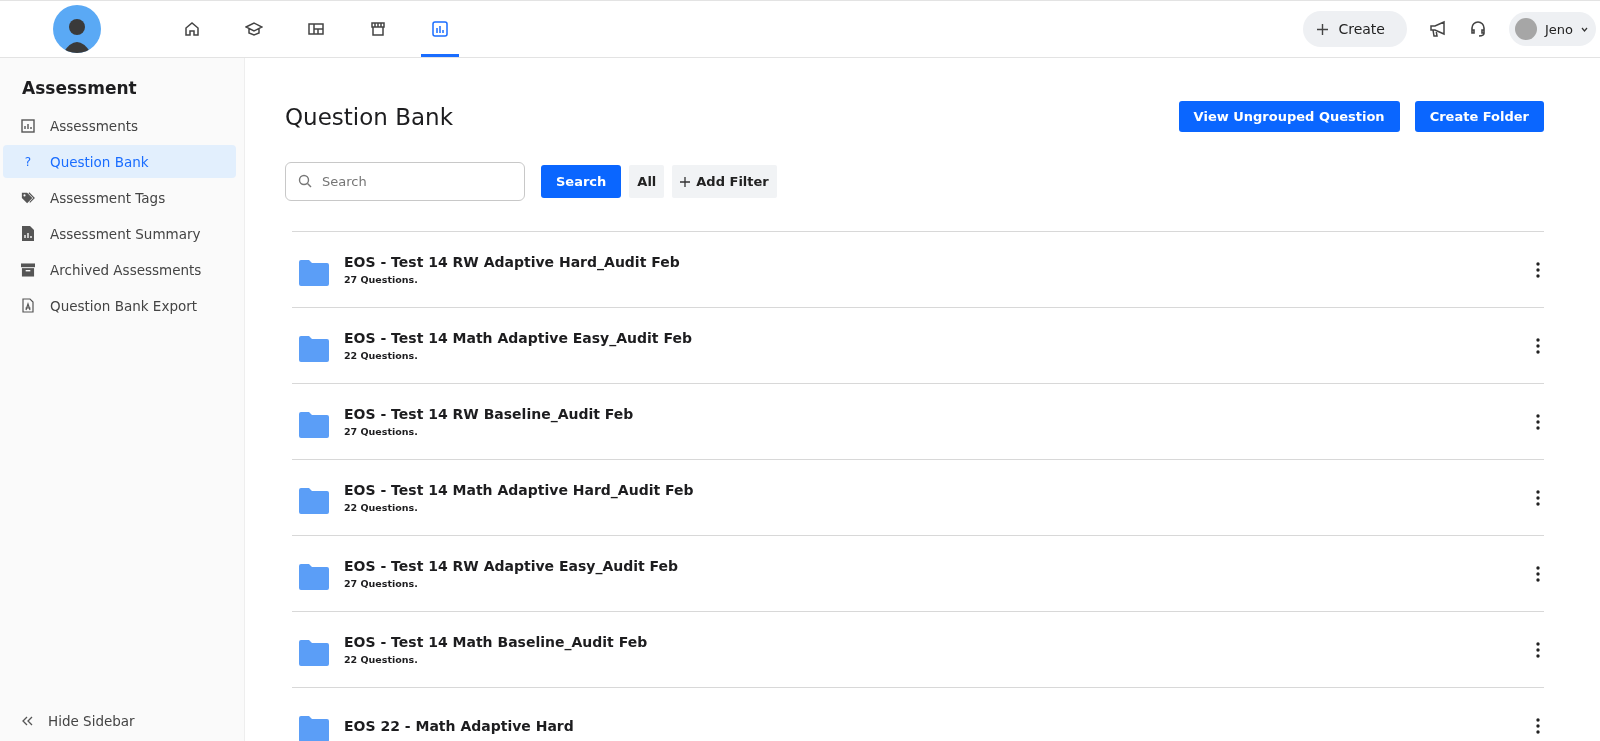 Image resolution: width=1600 pixels, height=741 pixels. What do you see at coordinates (80, 88) in the screenshot?
I see `sidebar-title: Assessment` at bounding box center [80, 88].